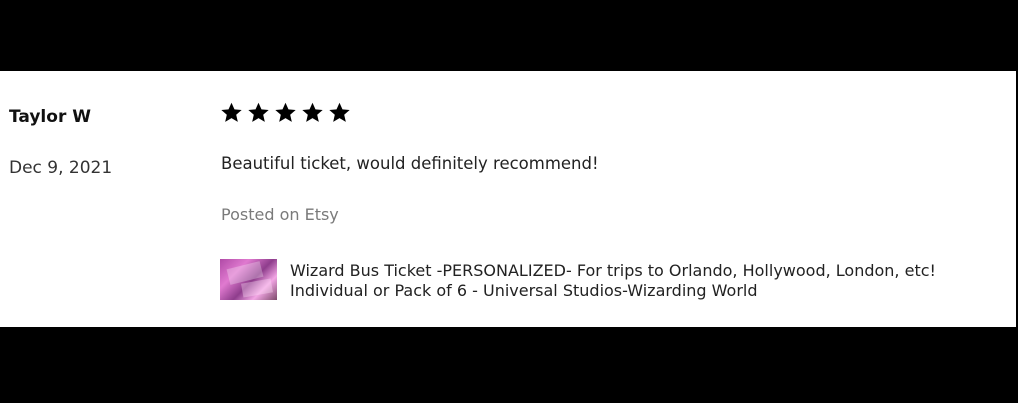 This screenshot has width=1018, height=403. I want to click on posted-on-label: Posted on Etsy, so click(280, 214).